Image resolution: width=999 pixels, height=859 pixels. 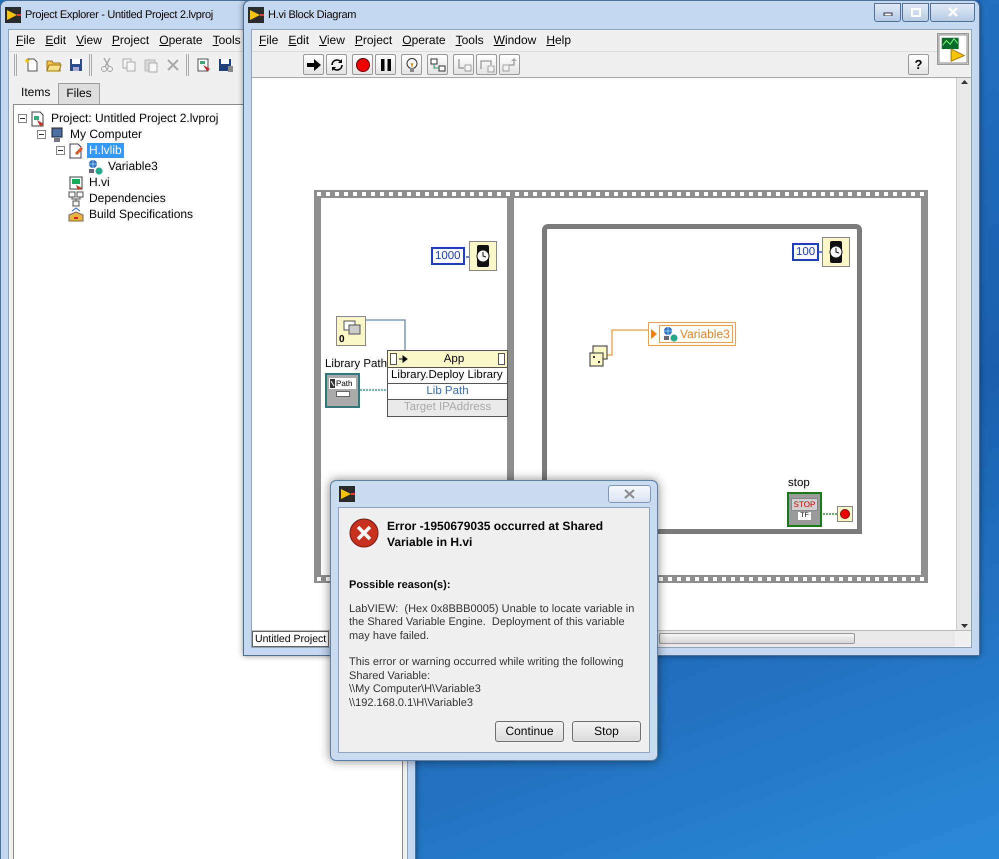 I want to click on pause-button, so click(x=385, y=64).